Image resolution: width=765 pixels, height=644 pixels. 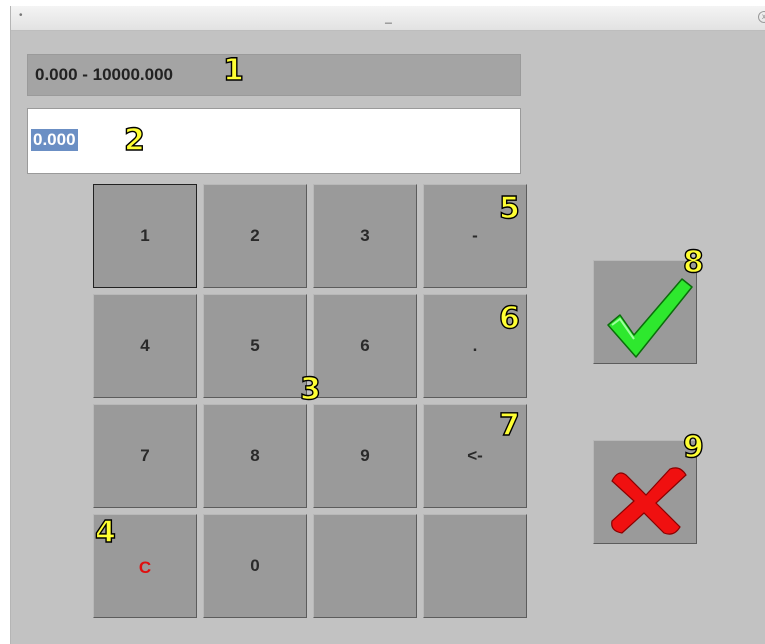 What do you see at coordinates (475, 235) in the screenshot?
I see `key-label: -` at bounding box center [475, 235].